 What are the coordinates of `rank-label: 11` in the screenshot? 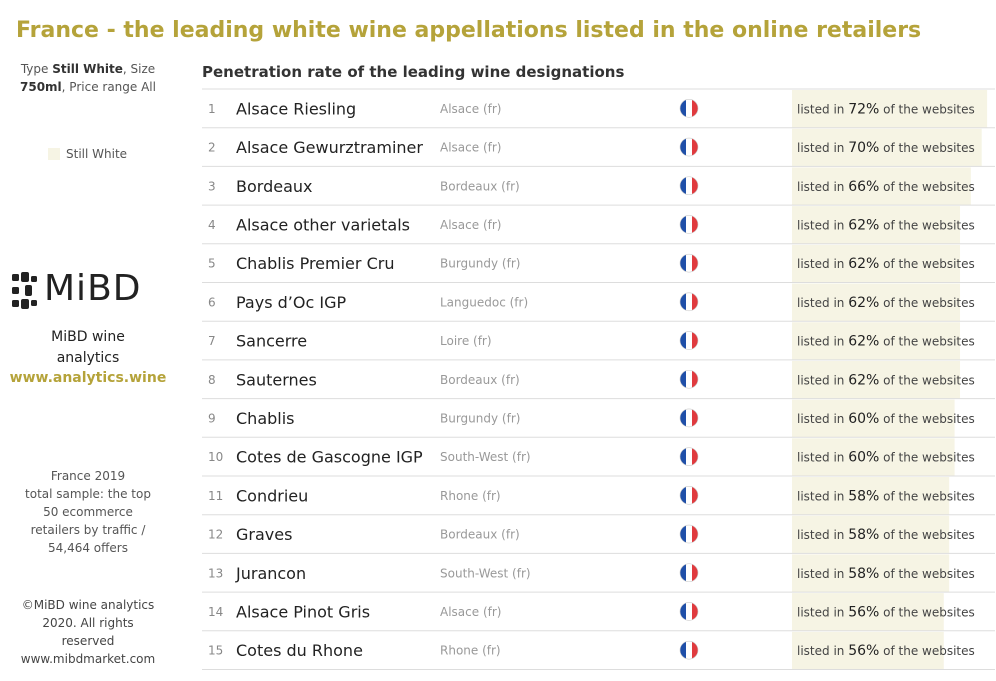 It's located at (215, 496).